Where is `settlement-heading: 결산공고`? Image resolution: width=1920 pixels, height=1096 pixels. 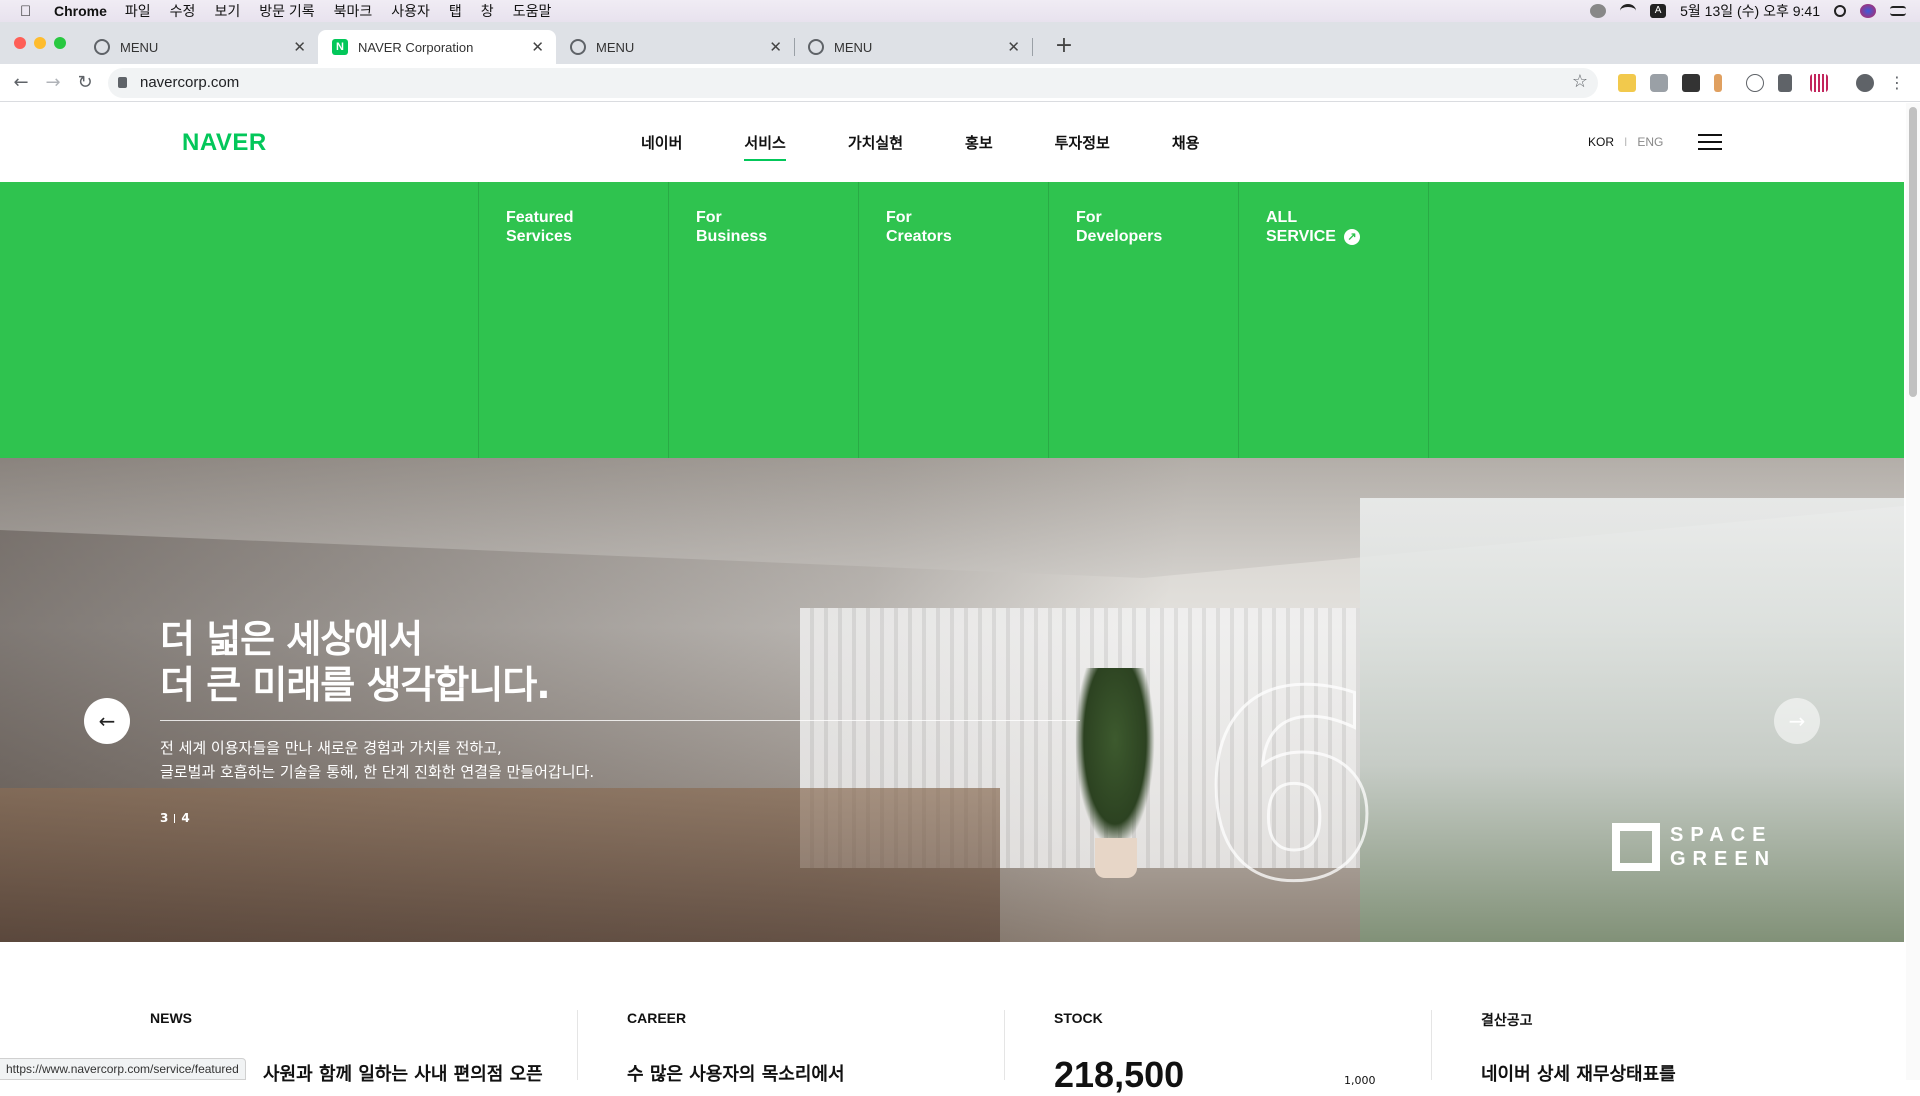
settlement-heading: 결산공고 is located at coordinates (1507, 1020).